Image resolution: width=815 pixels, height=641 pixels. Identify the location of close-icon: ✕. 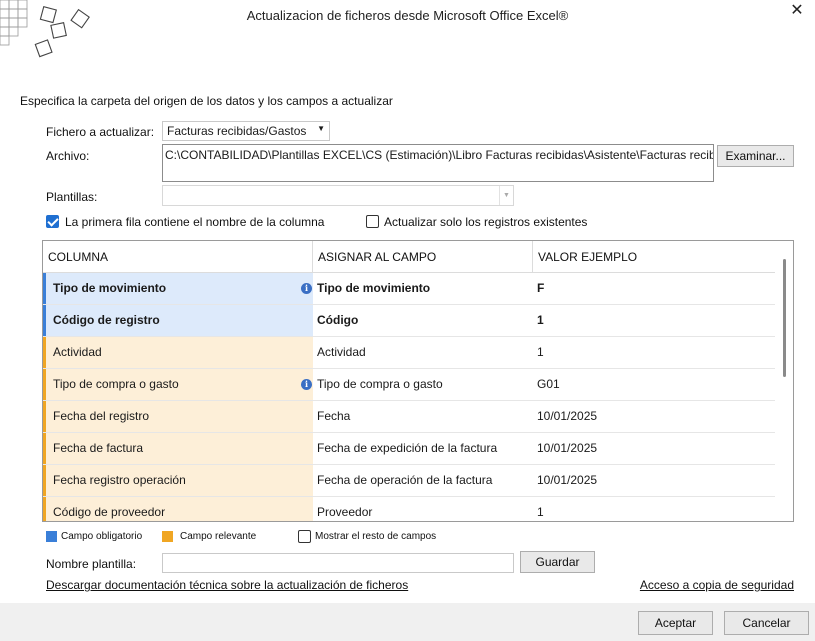
(797, 12).